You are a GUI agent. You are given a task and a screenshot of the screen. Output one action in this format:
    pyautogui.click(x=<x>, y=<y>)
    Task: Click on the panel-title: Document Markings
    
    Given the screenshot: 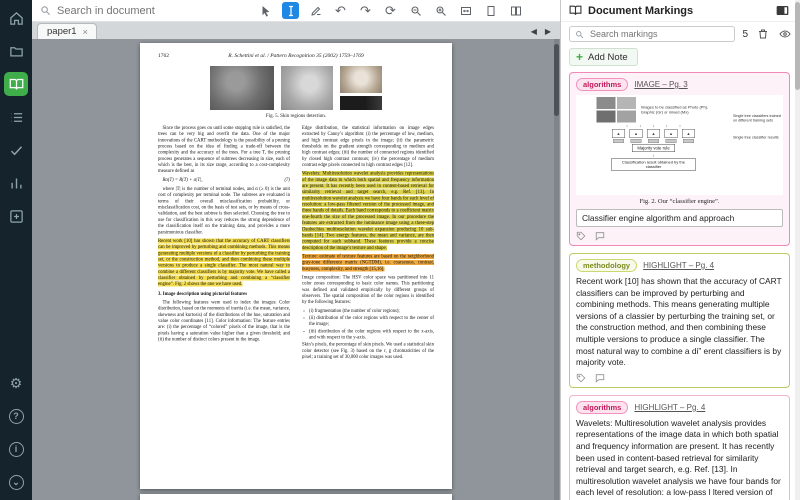 What is the action you would take?
    pyautogui.click(x=641, y=10)
    